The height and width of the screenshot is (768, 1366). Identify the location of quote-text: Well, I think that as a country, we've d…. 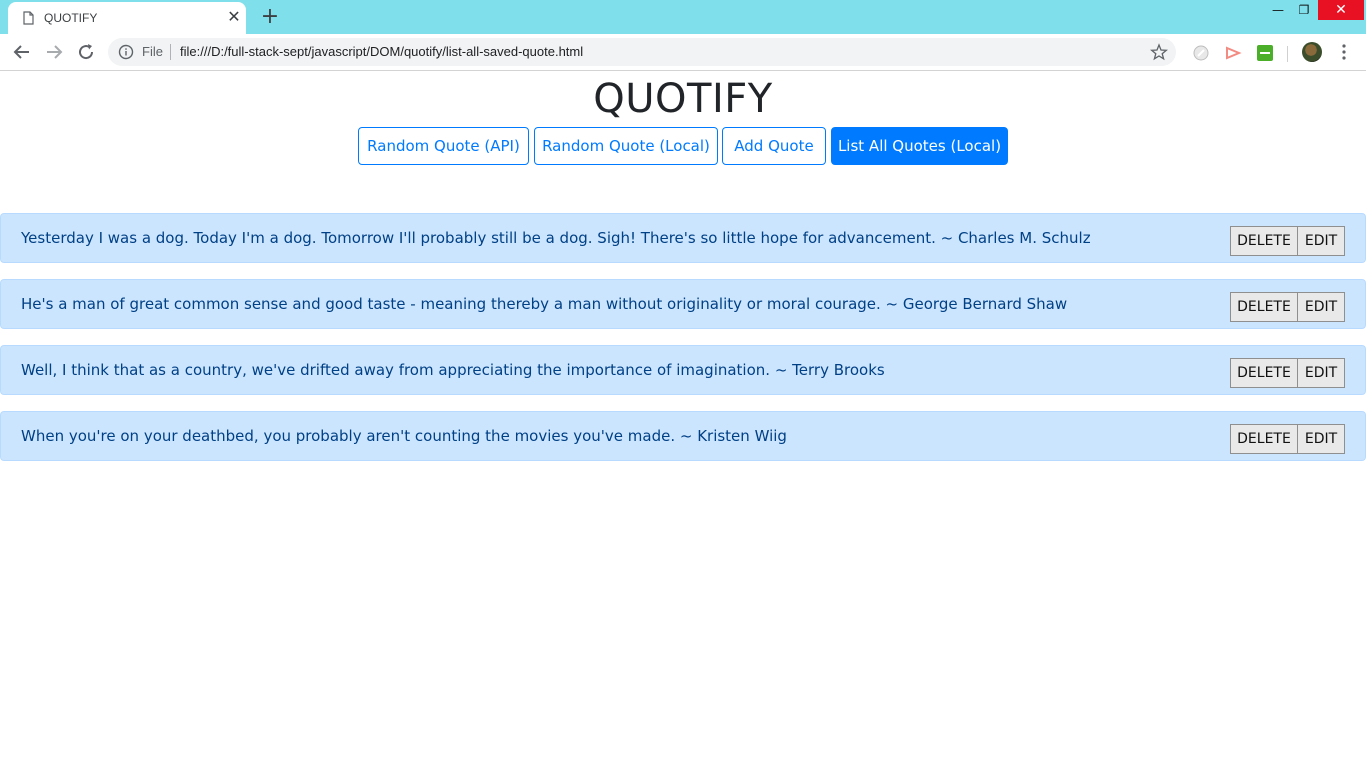
(453, 370).